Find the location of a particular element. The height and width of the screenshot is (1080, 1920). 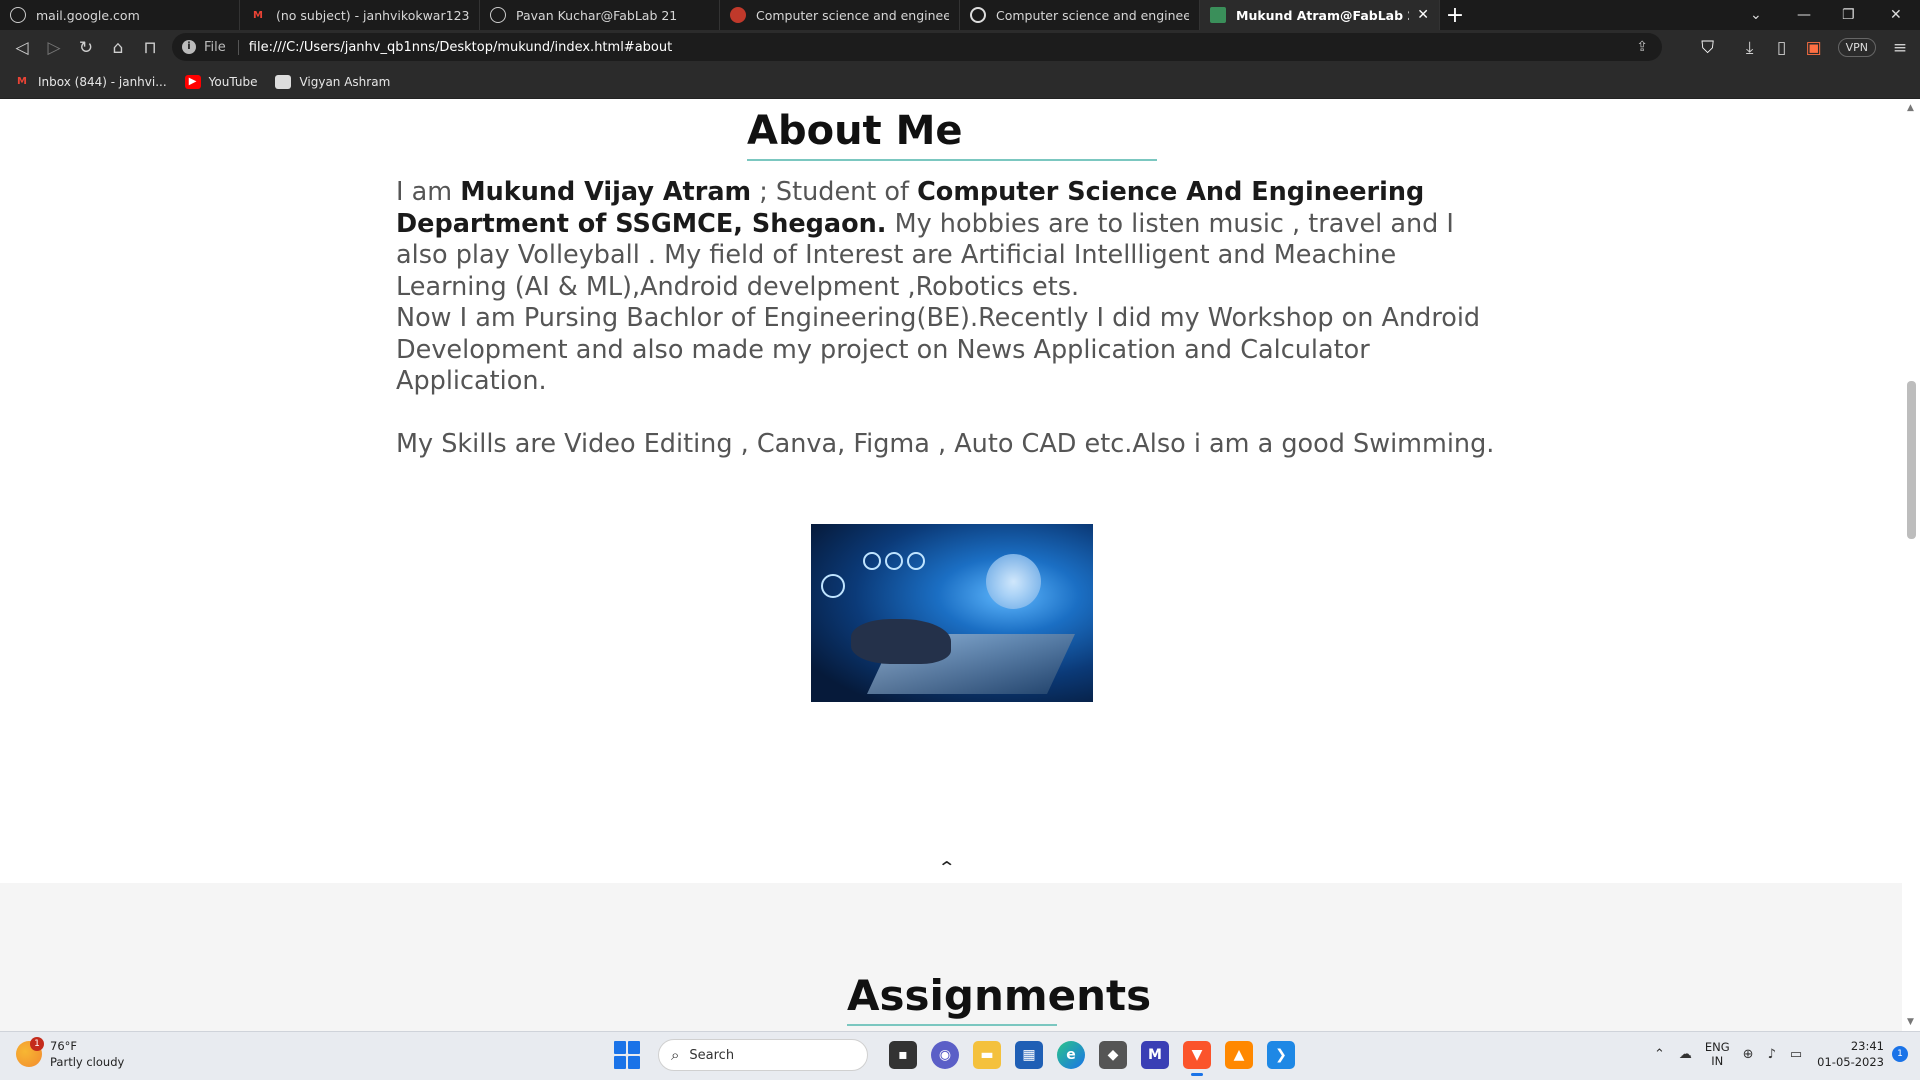

text-span: ; Student of is located at coordinates (834, 192).